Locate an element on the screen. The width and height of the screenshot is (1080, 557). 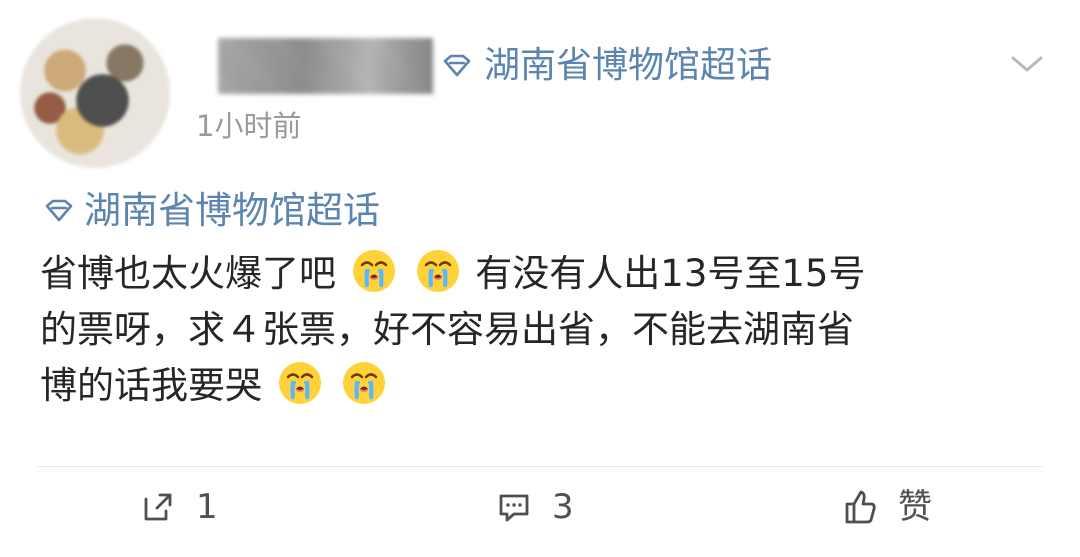
supertopic-label: 湖南省博物馆超话 is located at coordinates (628, 65).